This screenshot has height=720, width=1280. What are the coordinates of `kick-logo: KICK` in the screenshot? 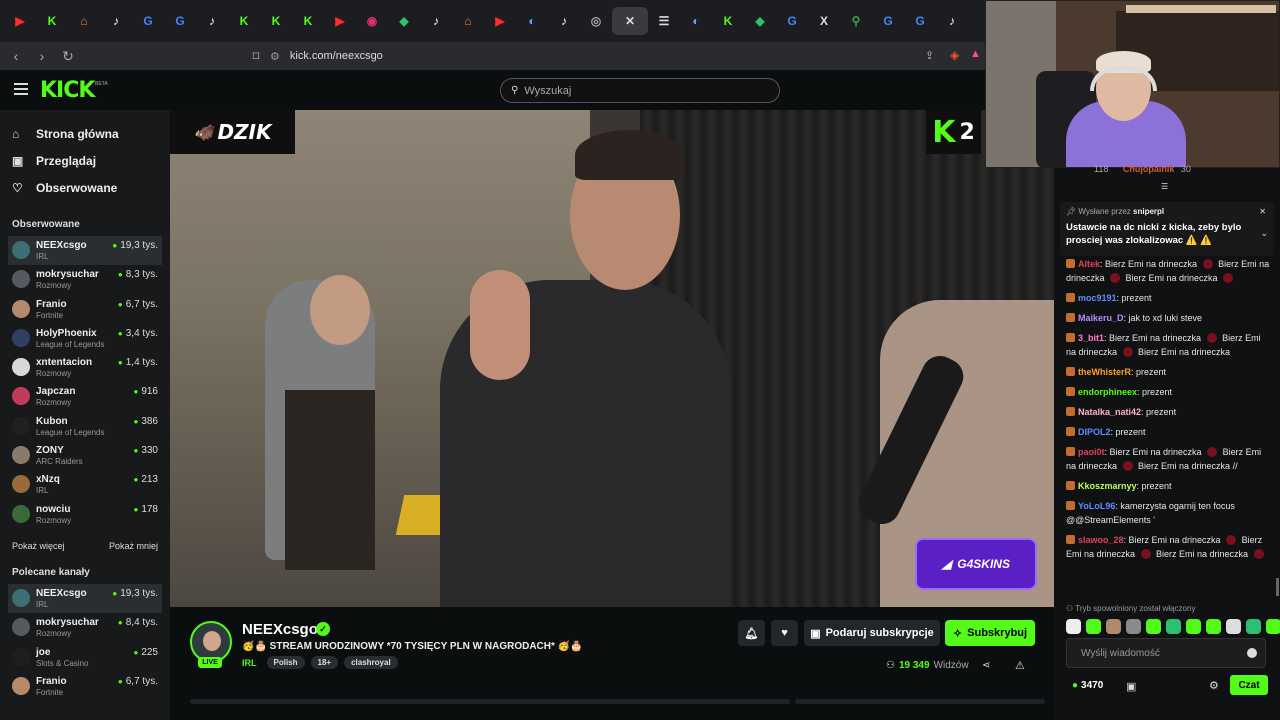 It's located at (67, 90).